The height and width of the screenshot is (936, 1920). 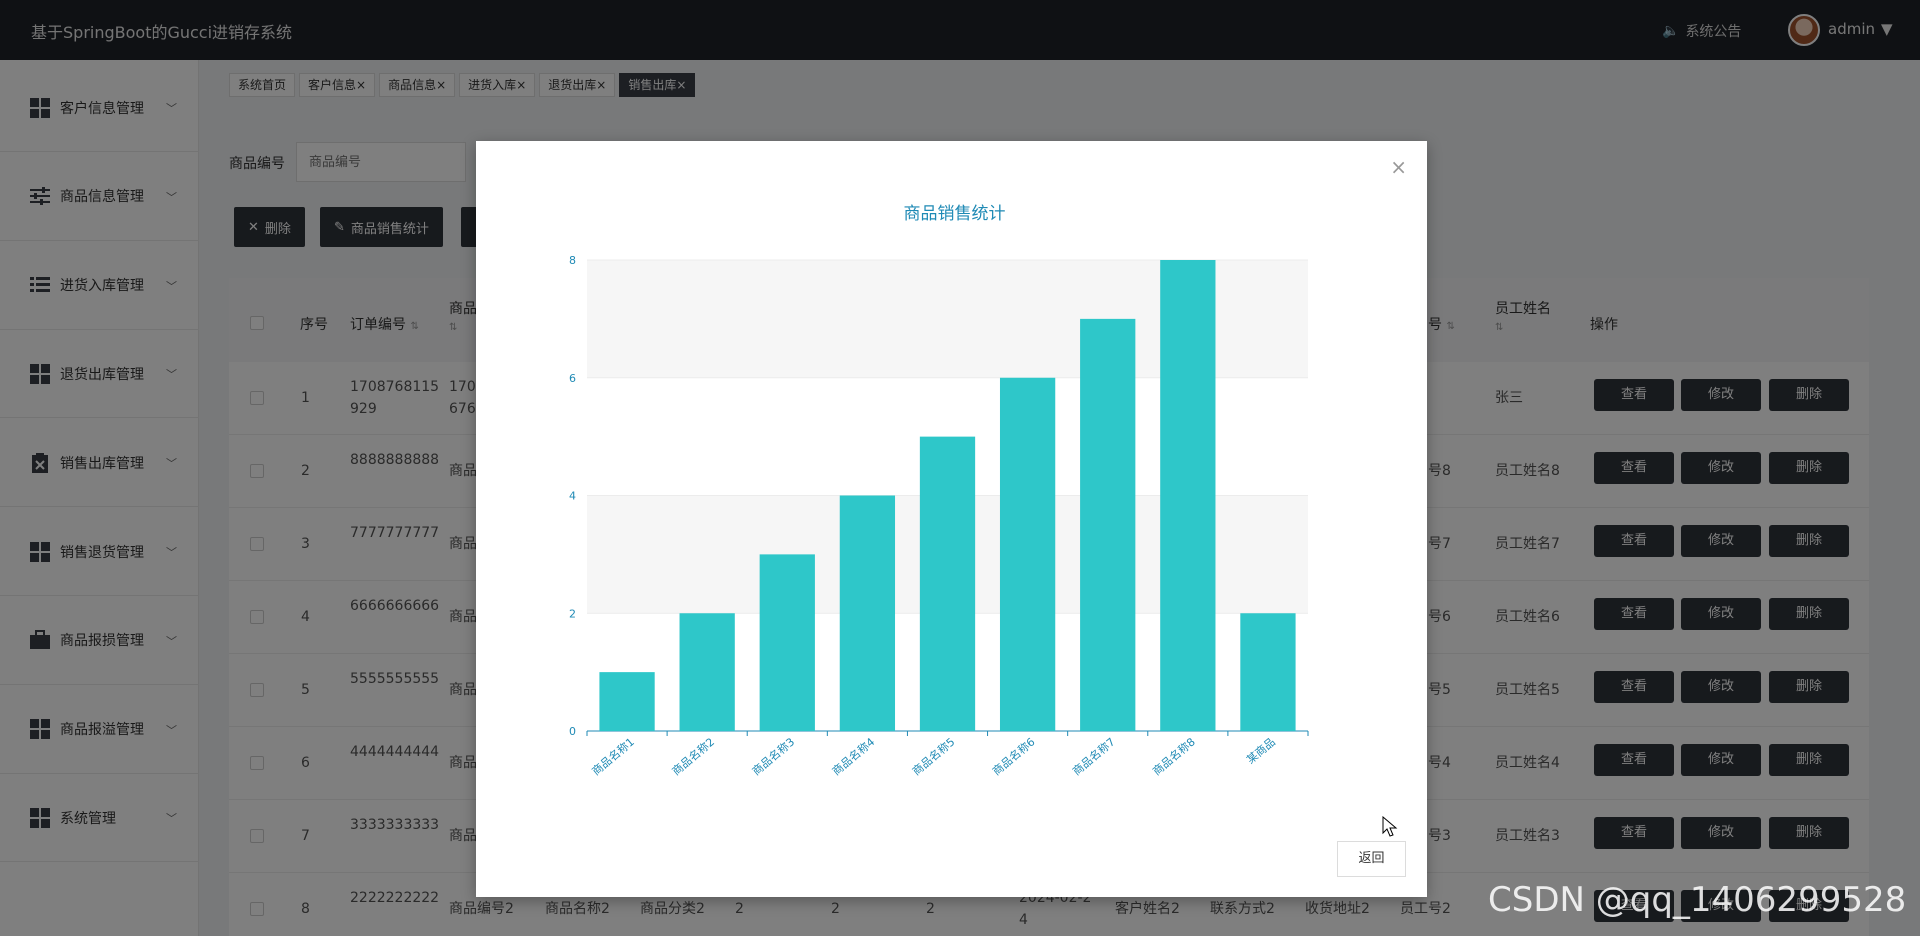 I want to click on x-tick-label: 商品名称5, so click(x=933, y=757).